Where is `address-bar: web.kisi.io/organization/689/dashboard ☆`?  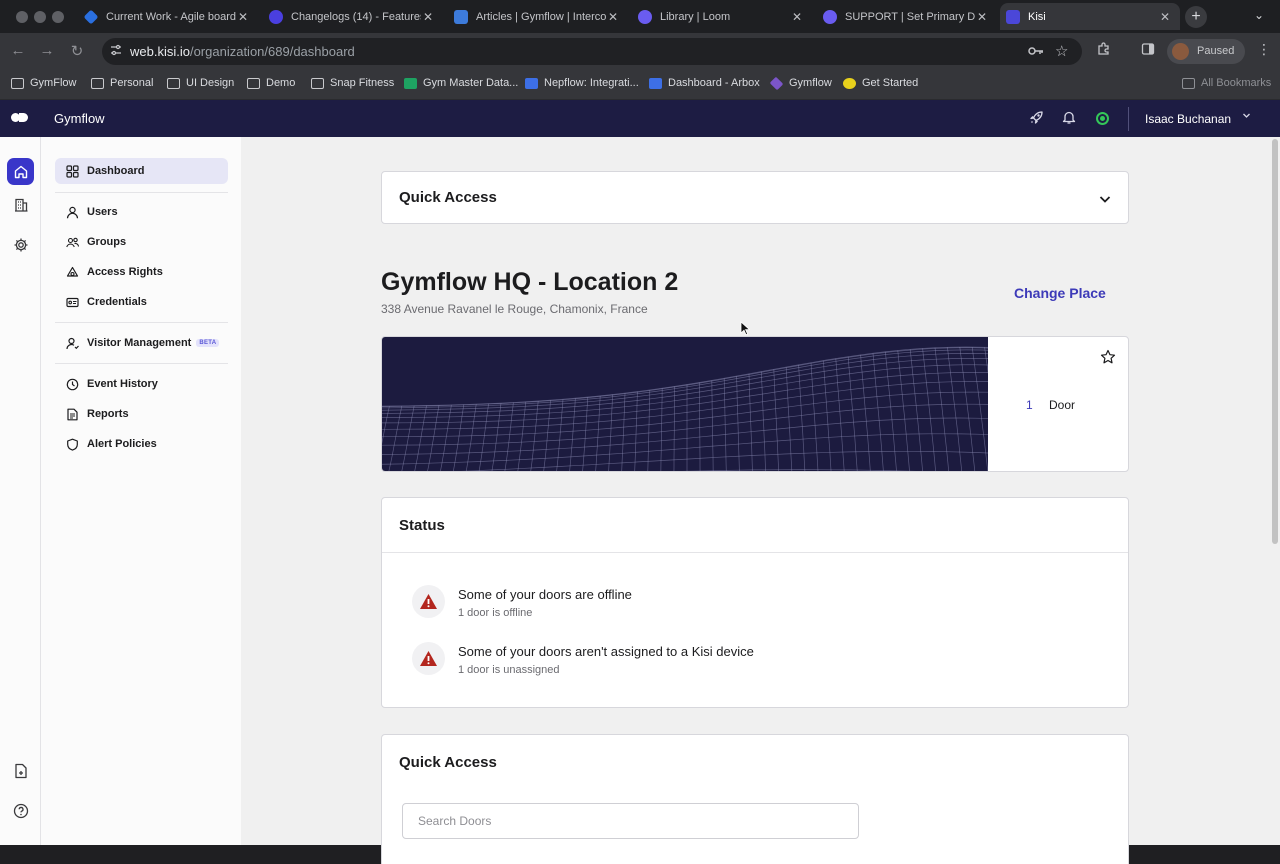 address-bar: web.kisi.io/organization/689/dashboard ☆ is located at coordinates (592, 51).